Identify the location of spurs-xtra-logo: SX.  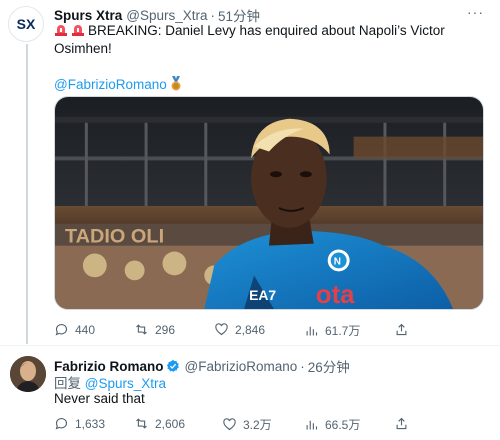
(26, 24).